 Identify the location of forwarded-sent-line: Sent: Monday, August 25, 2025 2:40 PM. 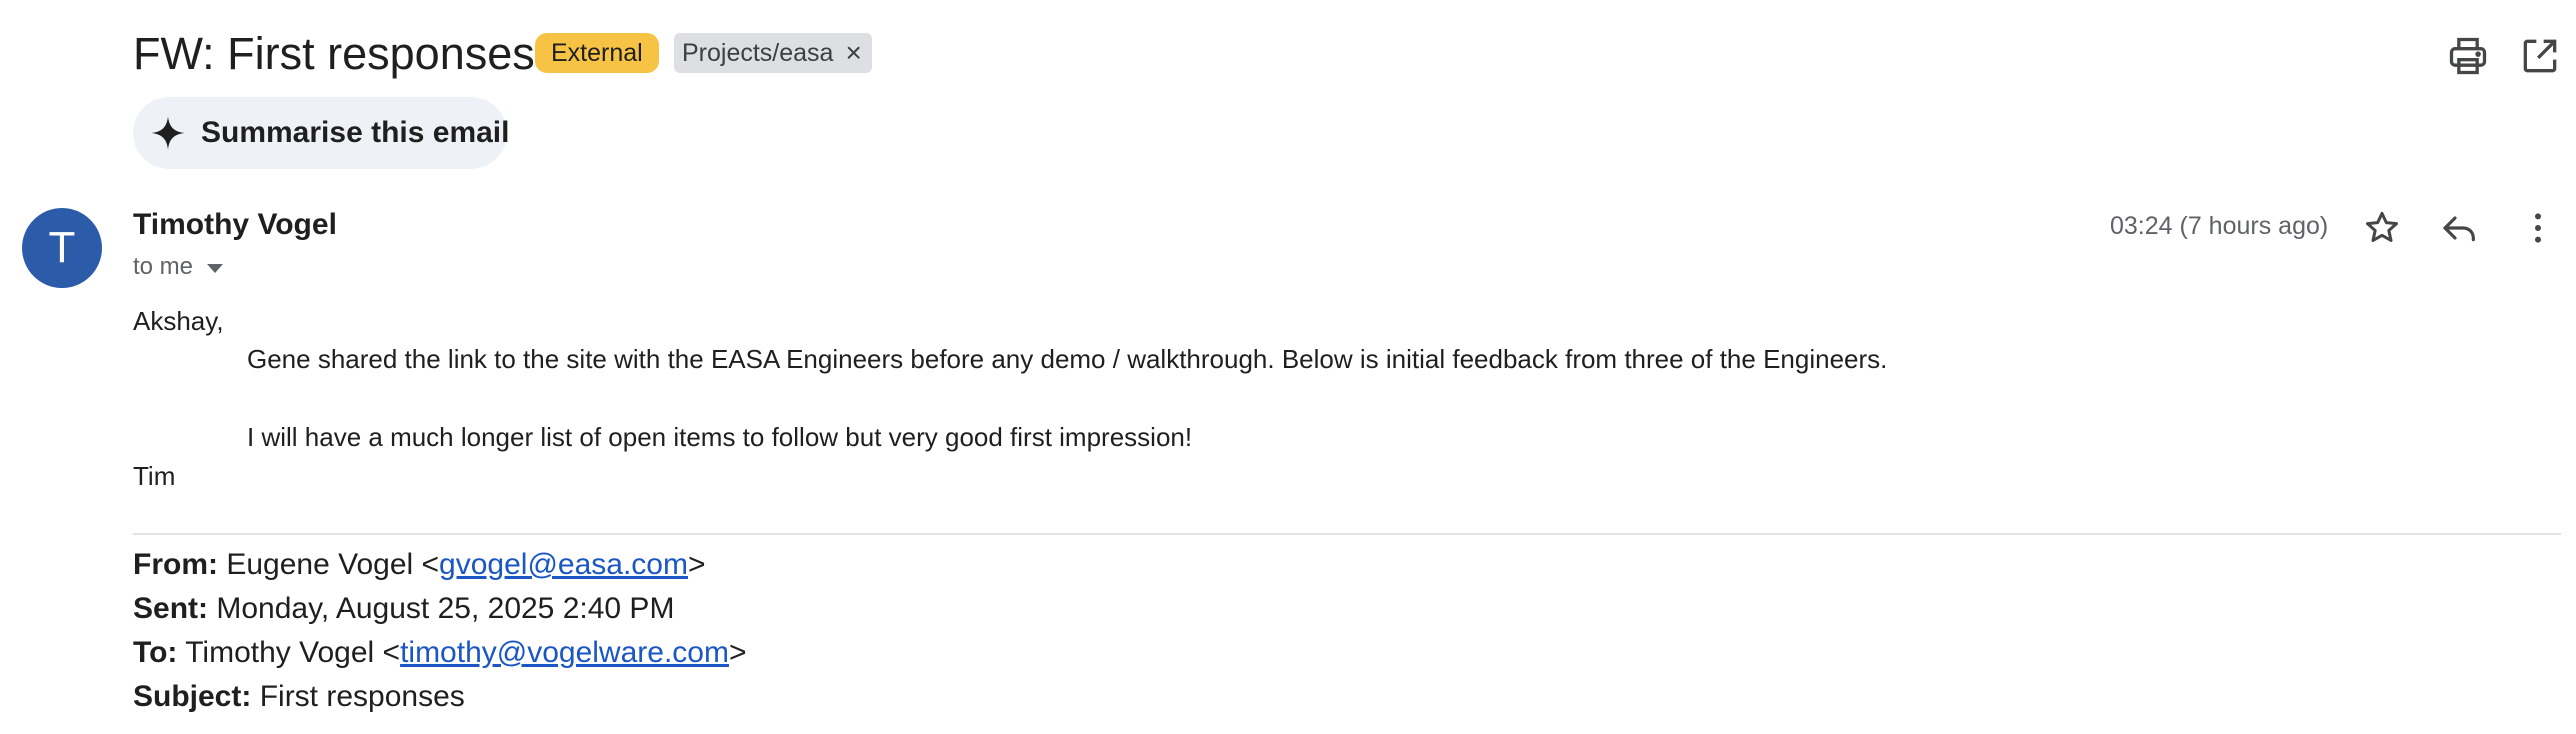
(403, 609).